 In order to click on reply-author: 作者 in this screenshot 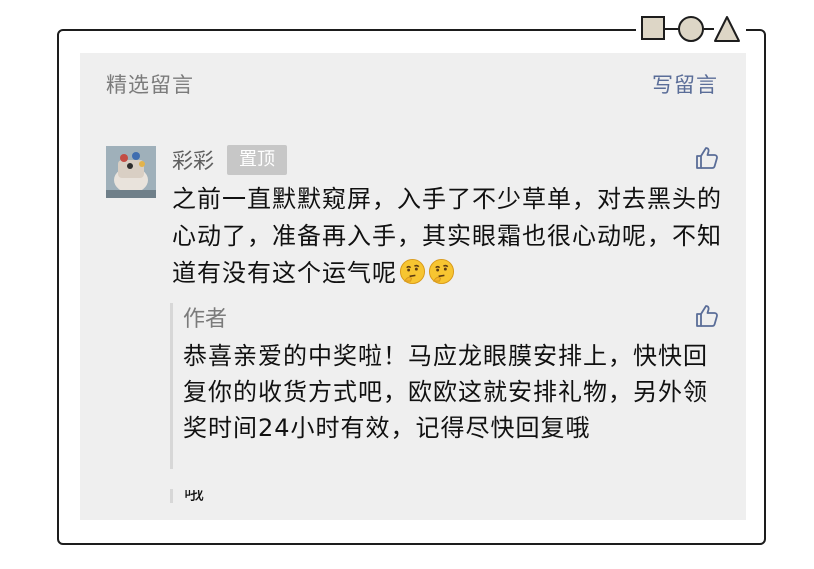, I will do `click(205, 319)`.